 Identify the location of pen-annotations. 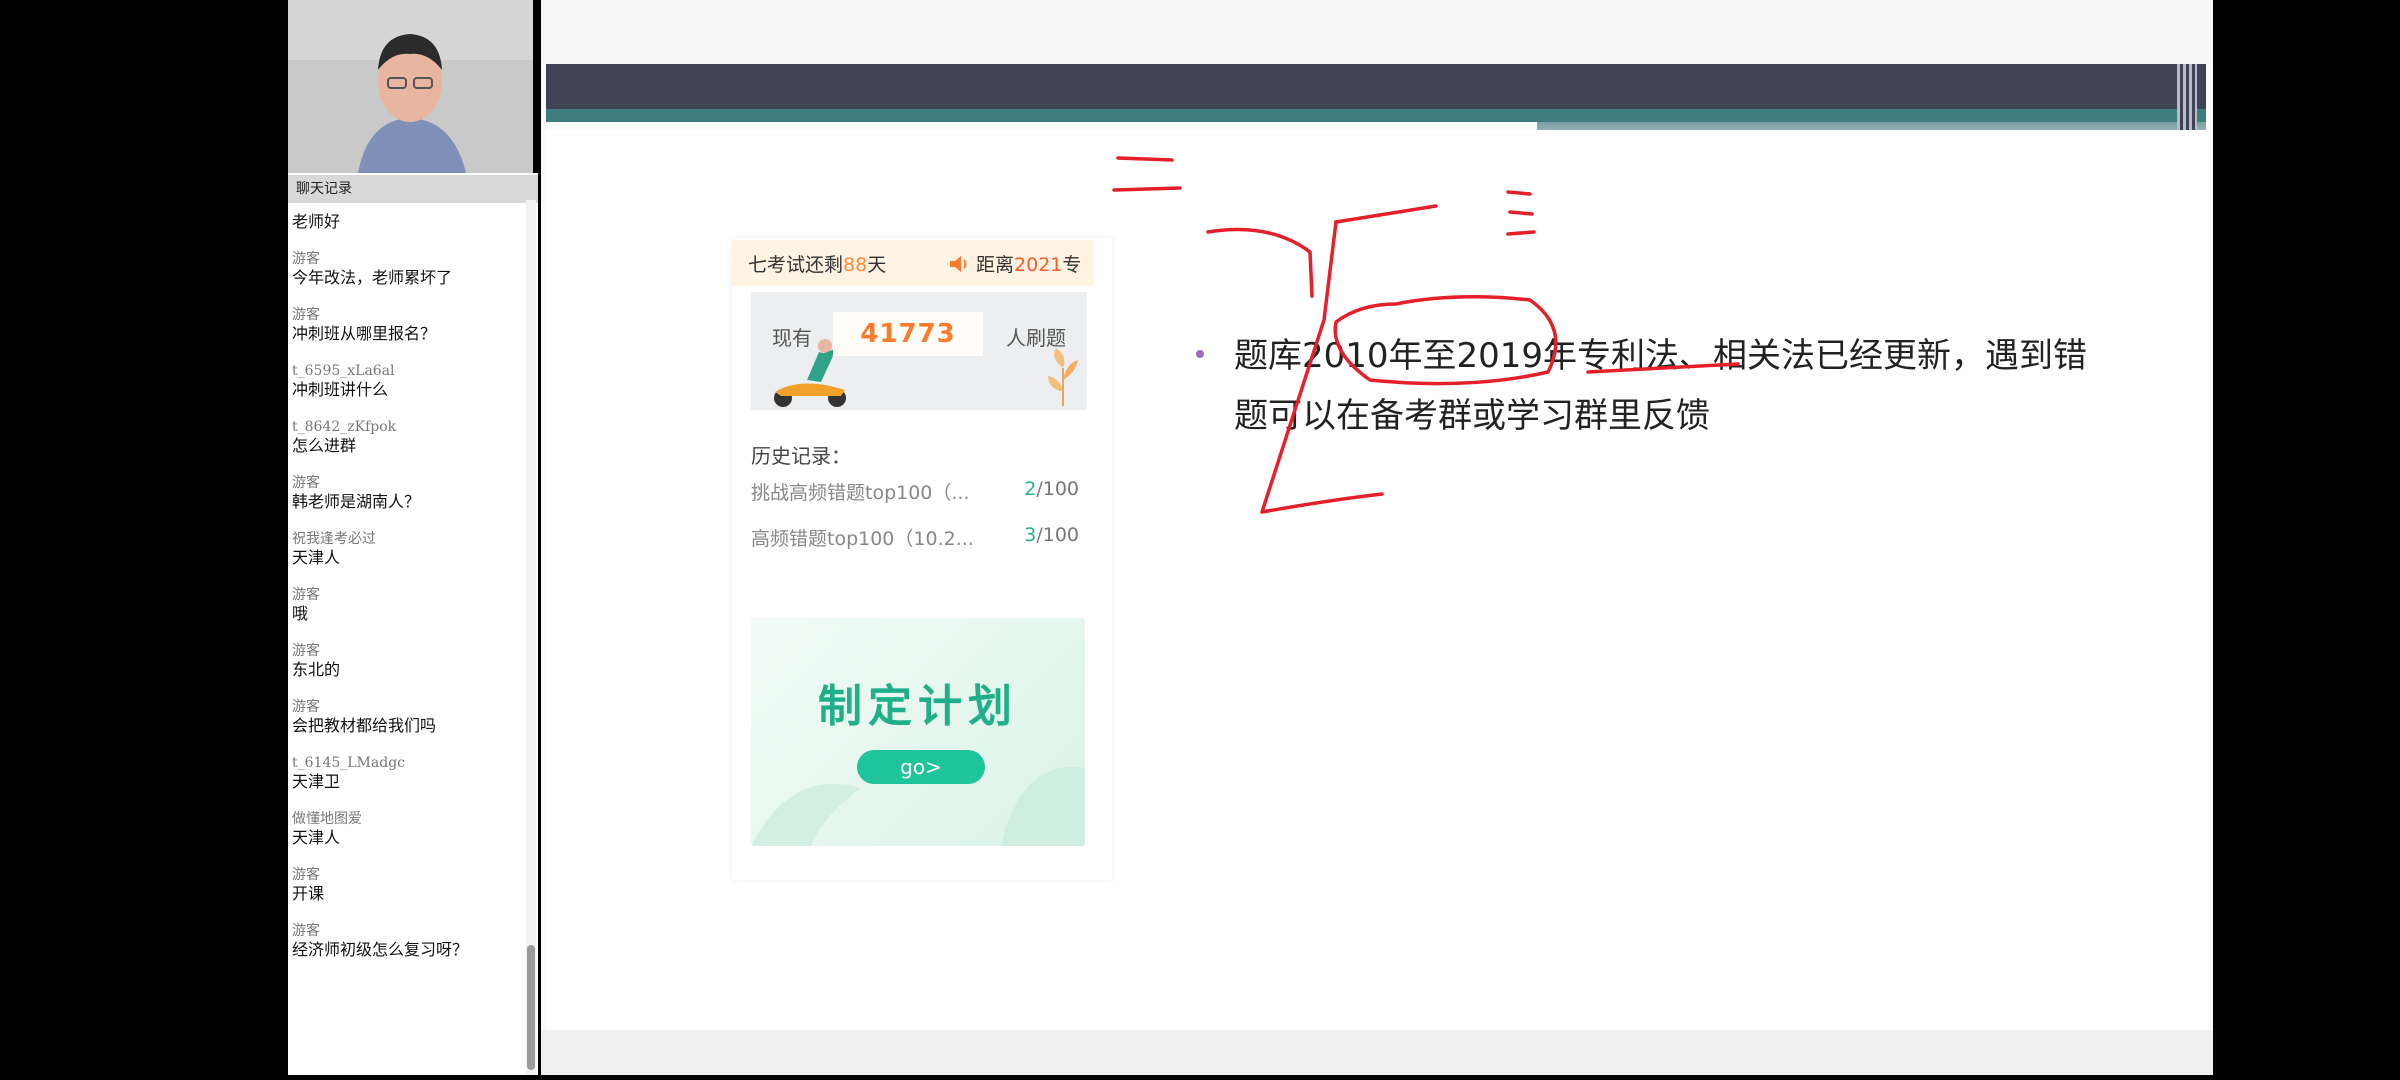
(1426, 335).